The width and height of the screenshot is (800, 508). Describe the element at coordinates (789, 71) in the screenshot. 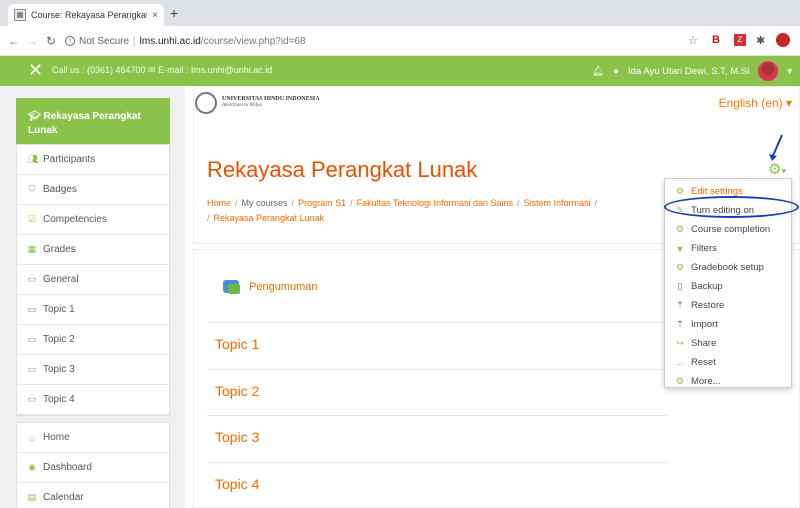

I see `chevron-down-icon: ▾` at that location.